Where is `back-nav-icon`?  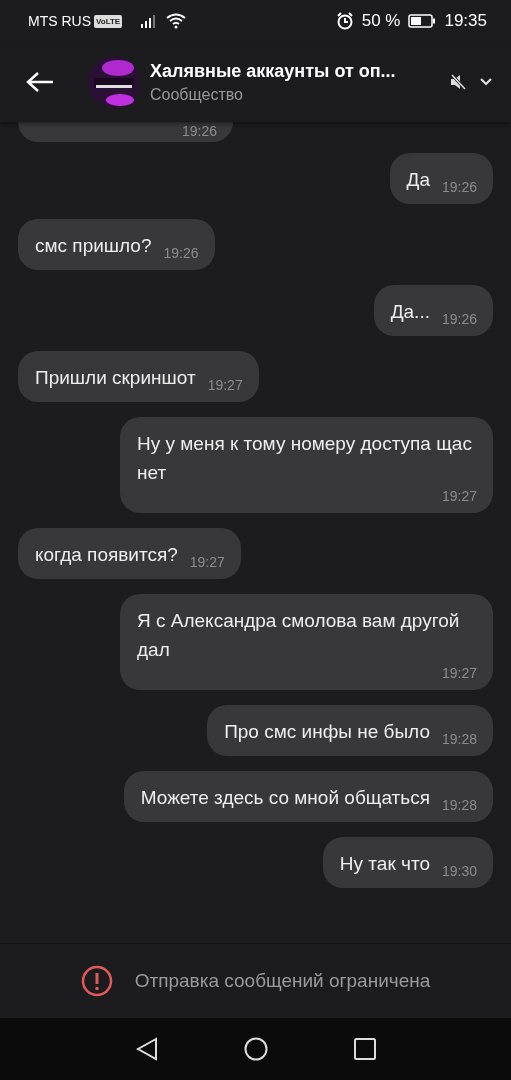
back-nav-icon is located at coordinates (146, 1049).